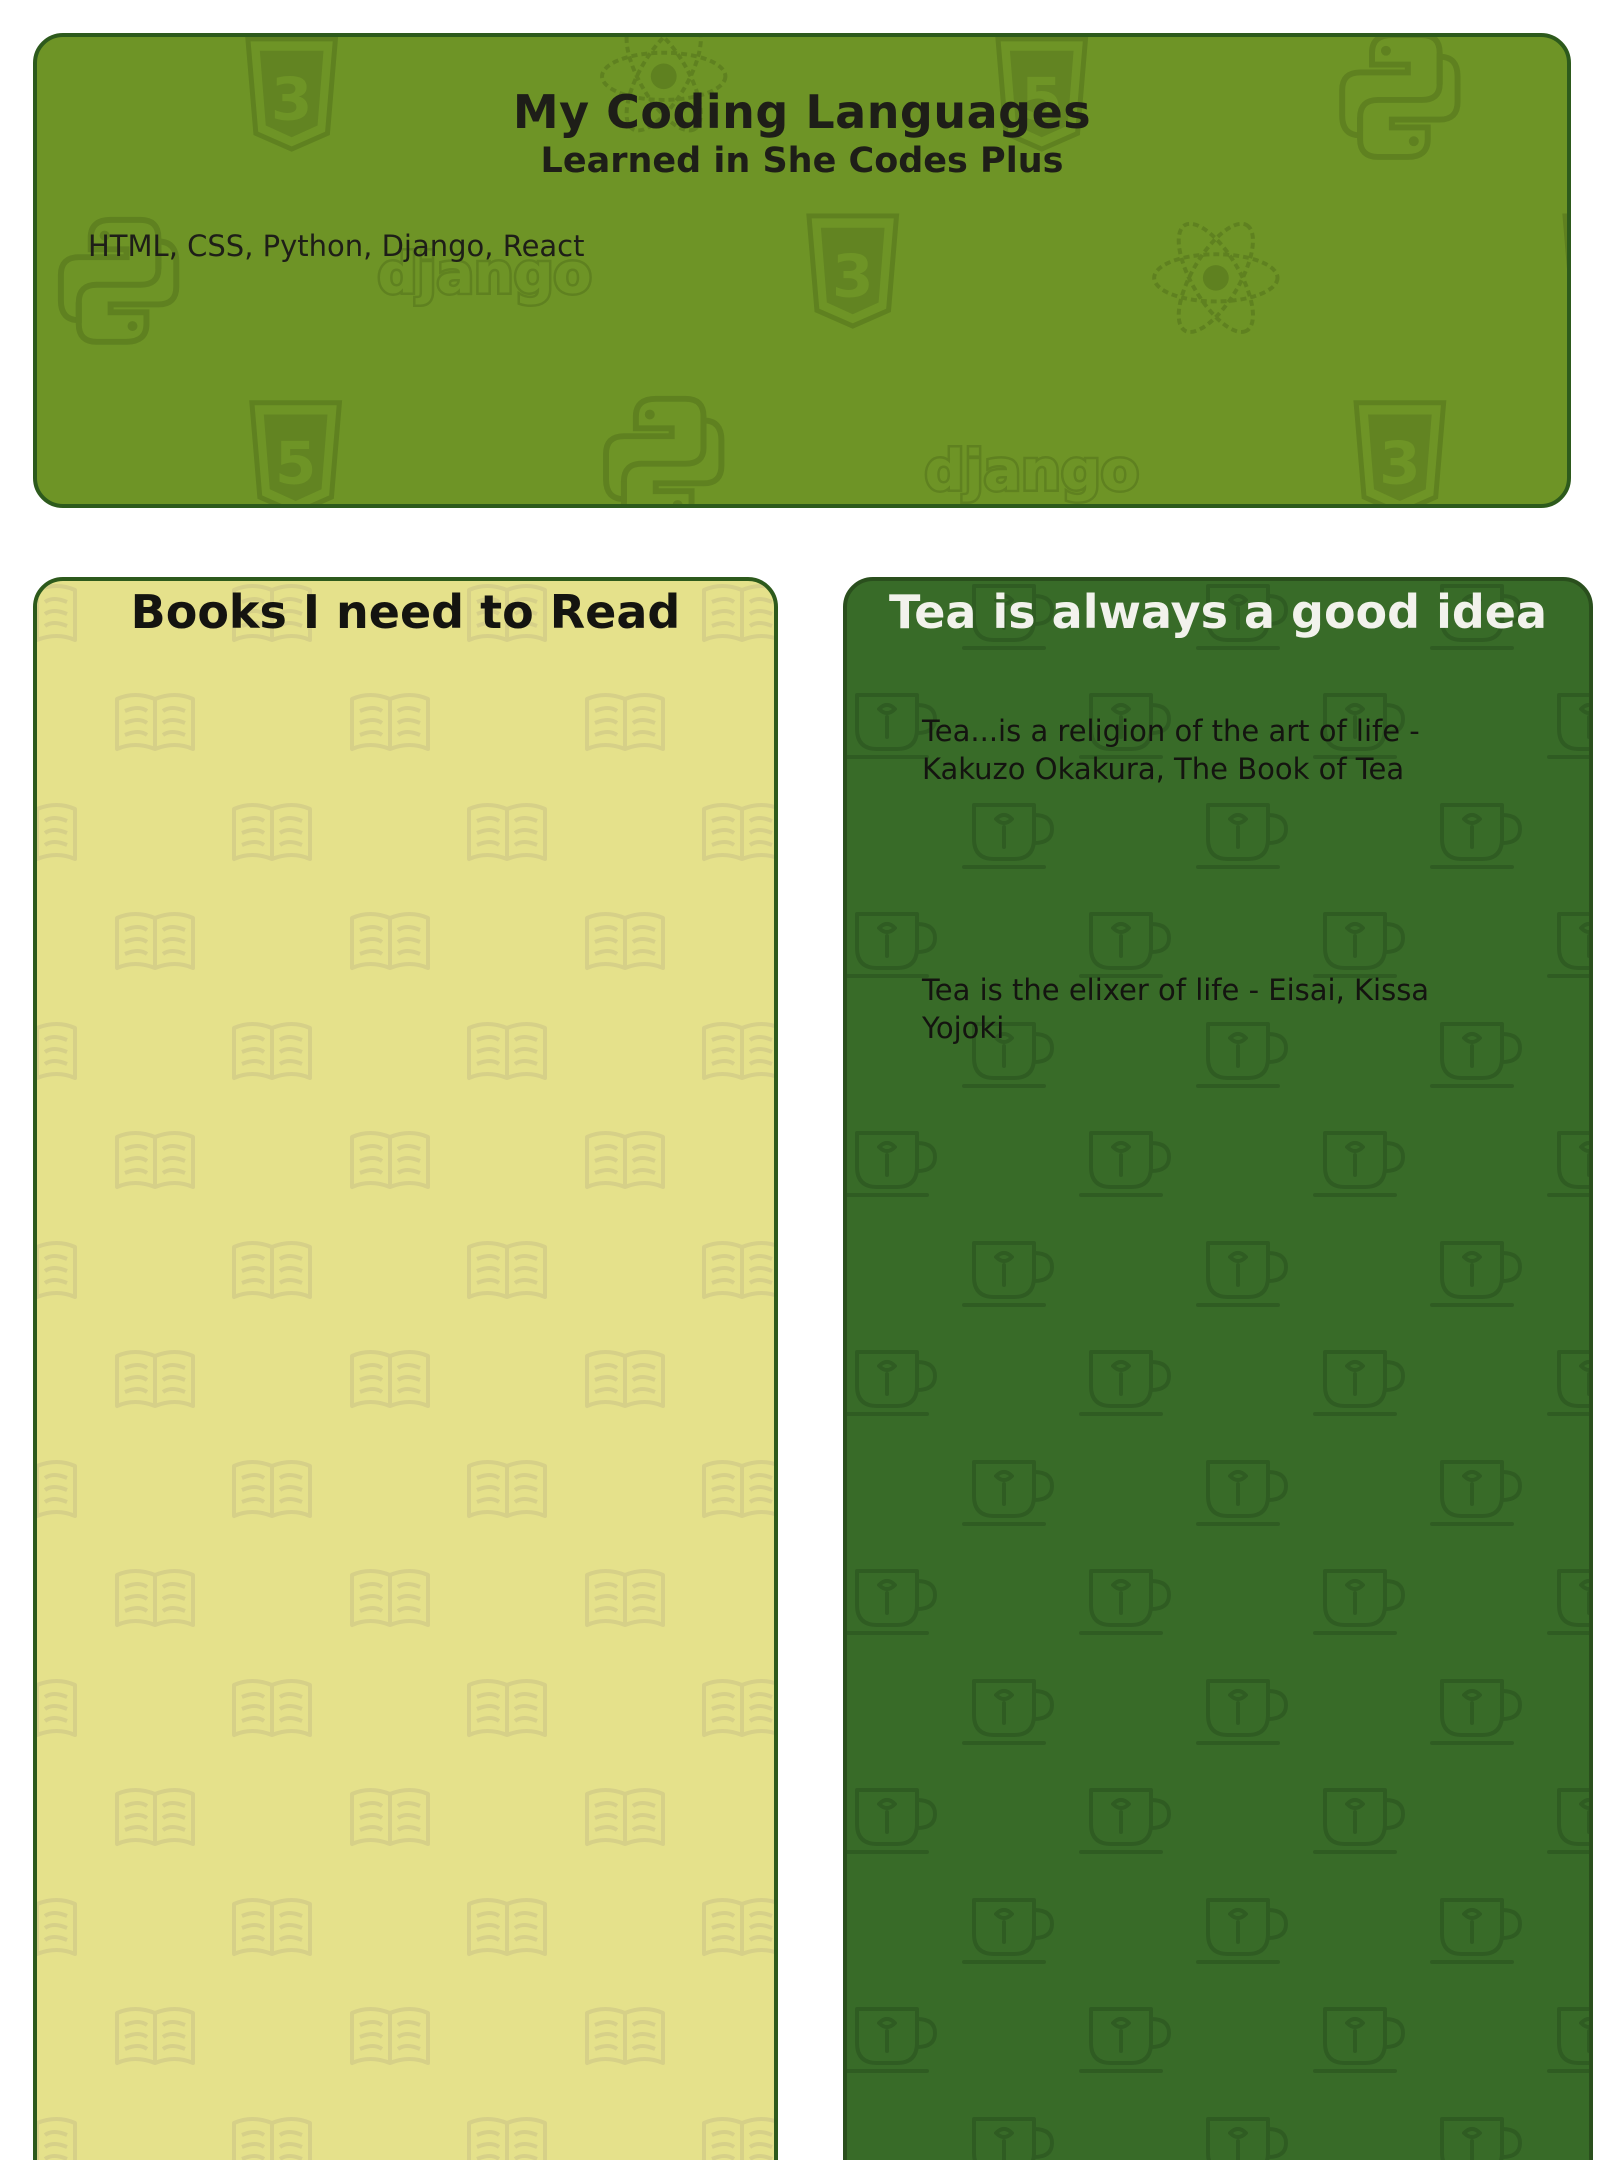  Describe the element at coordinates (802, 161) in the screenshot. I see `coding-languages-subtitle: Learned in She Codes Plus` at that location.